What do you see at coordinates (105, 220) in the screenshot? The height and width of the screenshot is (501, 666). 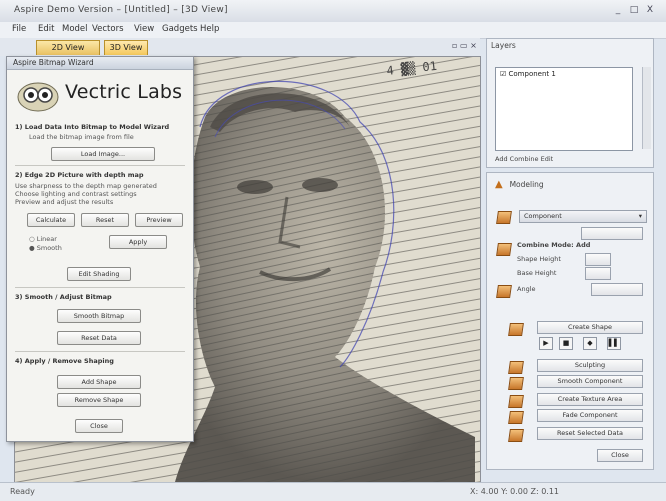 I see `reset-button: Reset` at bounding box center [105, 220].